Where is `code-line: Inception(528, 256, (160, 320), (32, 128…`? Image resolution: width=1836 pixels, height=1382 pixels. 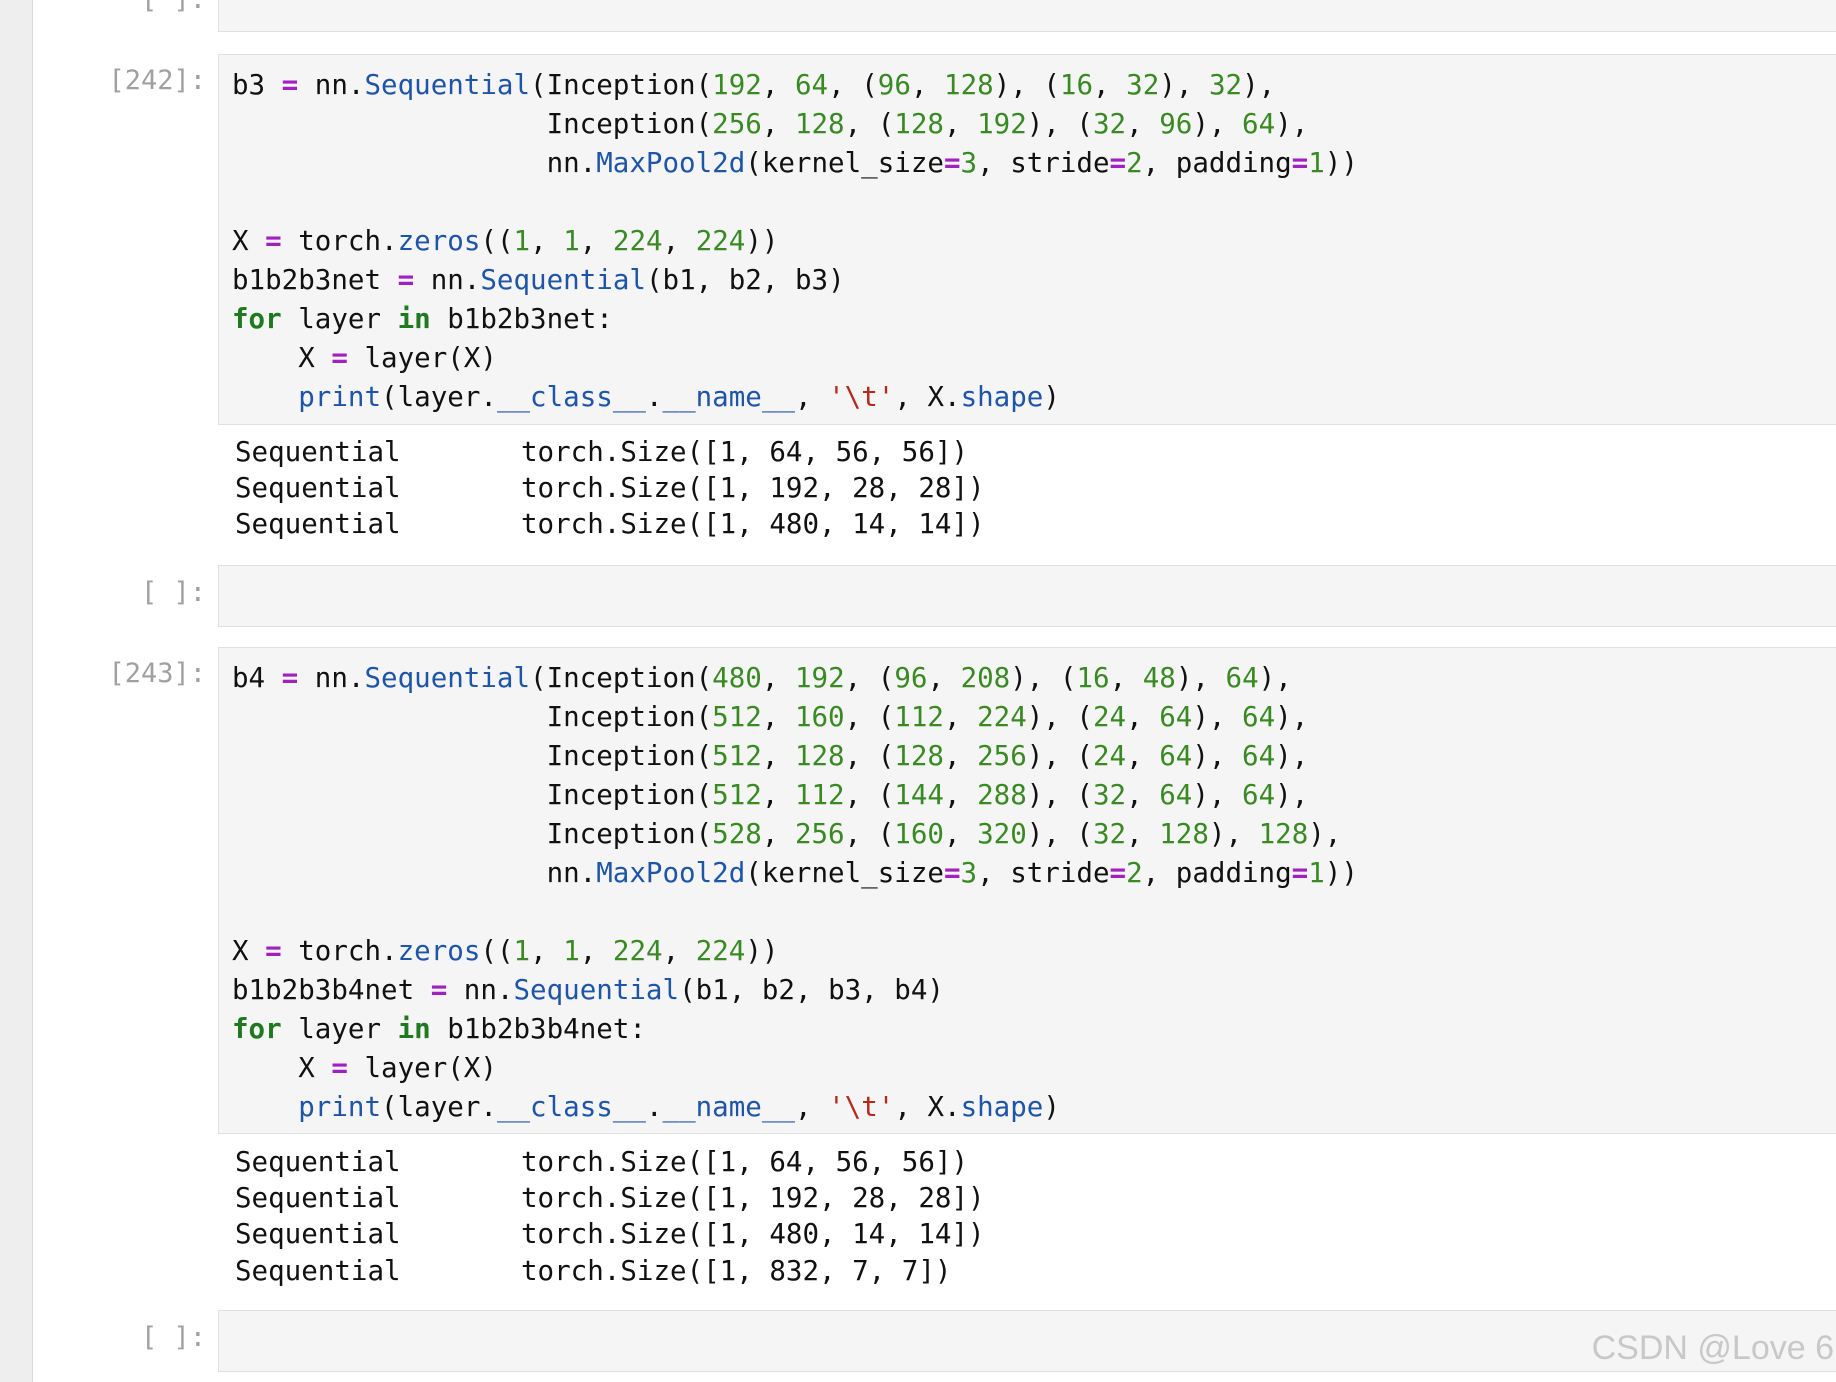
code-line: Inception(528, 256, (160, 320), (32, 128… is located at coordinates (787, 834).